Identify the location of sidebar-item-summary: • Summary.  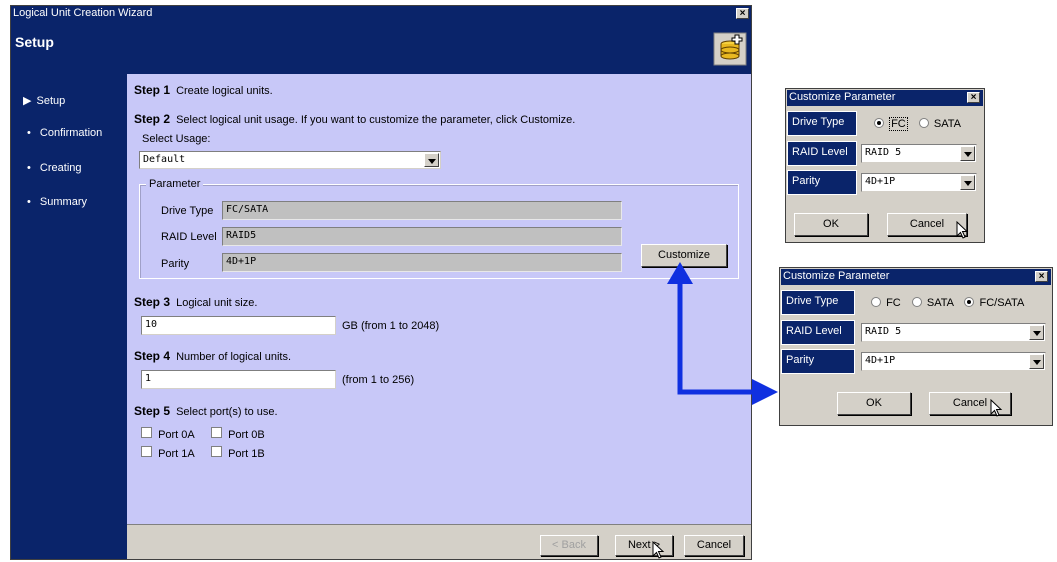
(57, 202).